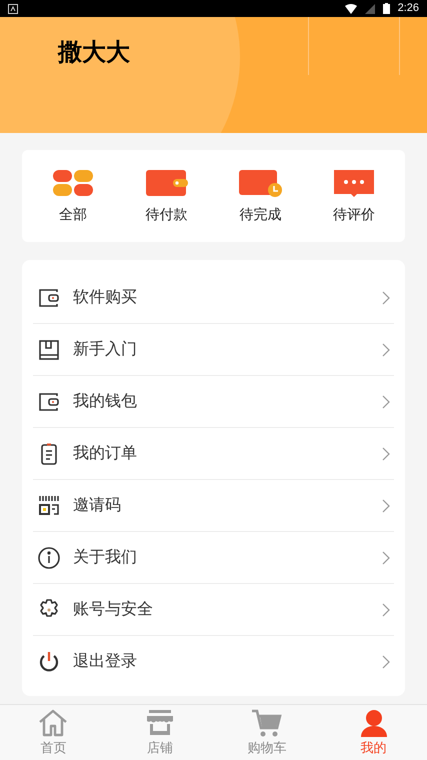 The height and width of the screenshot is (760, 427). I want to click on menu-item: 关于我们, so click(213, 558).